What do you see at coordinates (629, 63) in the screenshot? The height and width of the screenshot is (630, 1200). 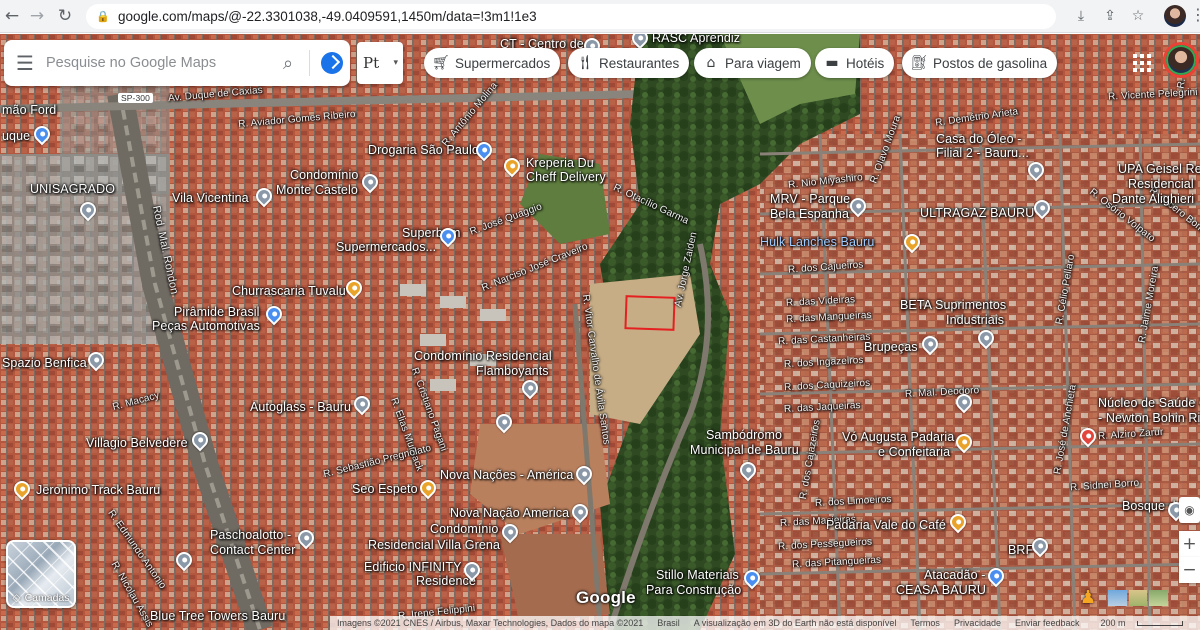 I see `chip-restaurantes: 🍴︎ Restaurantes` at bounding box center [629, 63].